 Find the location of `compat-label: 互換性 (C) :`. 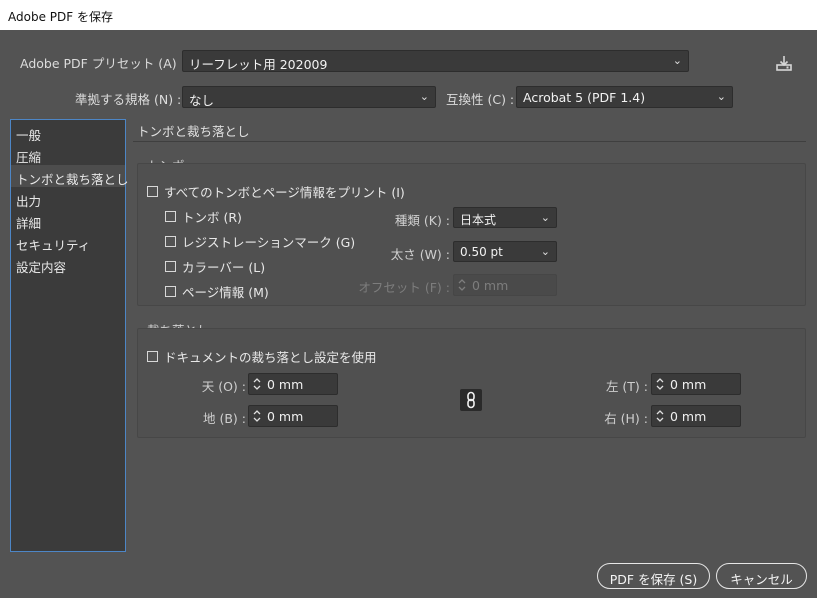

compat-label: 互換性 (C) : is located at coordinates (480, 99).